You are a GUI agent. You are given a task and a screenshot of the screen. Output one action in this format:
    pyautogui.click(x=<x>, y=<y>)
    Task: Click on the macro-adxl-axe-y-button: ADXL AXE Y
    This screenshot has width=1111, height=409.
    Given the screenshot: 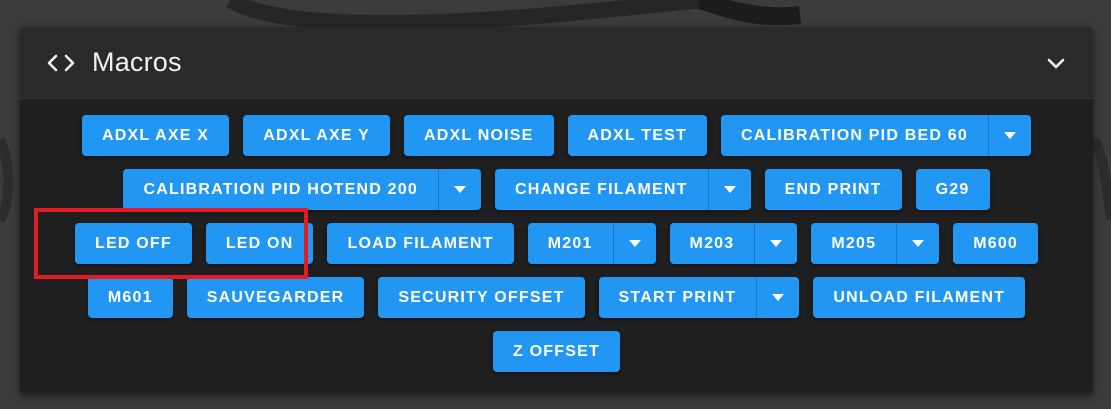 What is the action you would take?
    pyautogui.click(x=317, y=135)
    